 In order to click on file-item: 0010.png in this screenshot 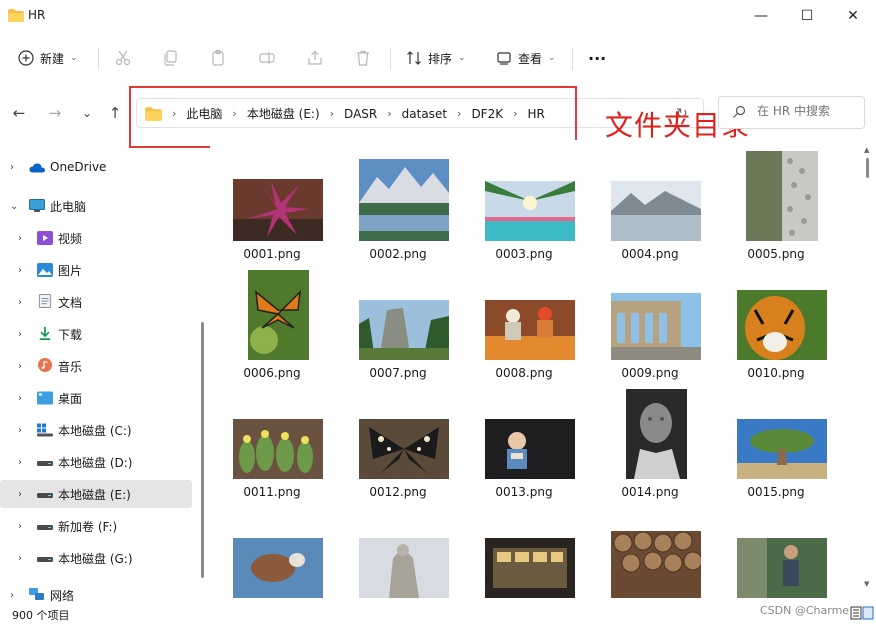, I will do `click(776, 328)`.